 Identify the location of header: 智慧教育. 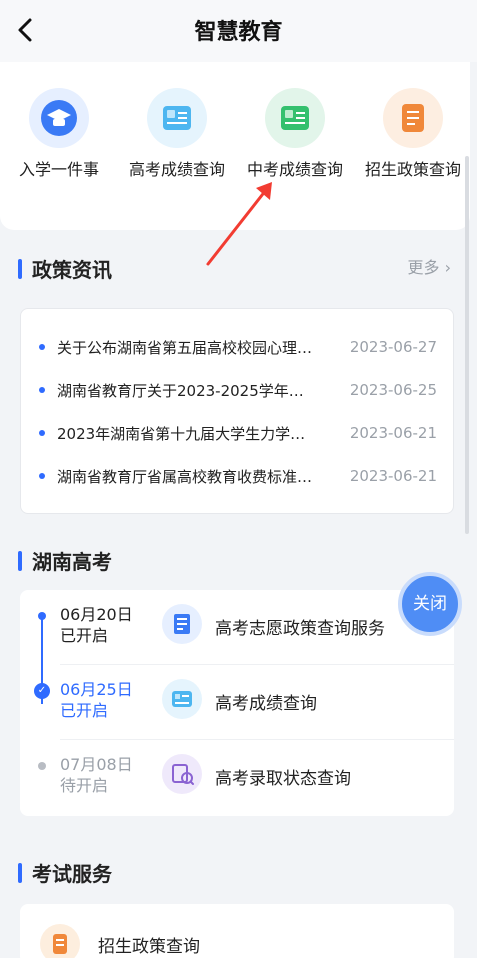
(238, 31).